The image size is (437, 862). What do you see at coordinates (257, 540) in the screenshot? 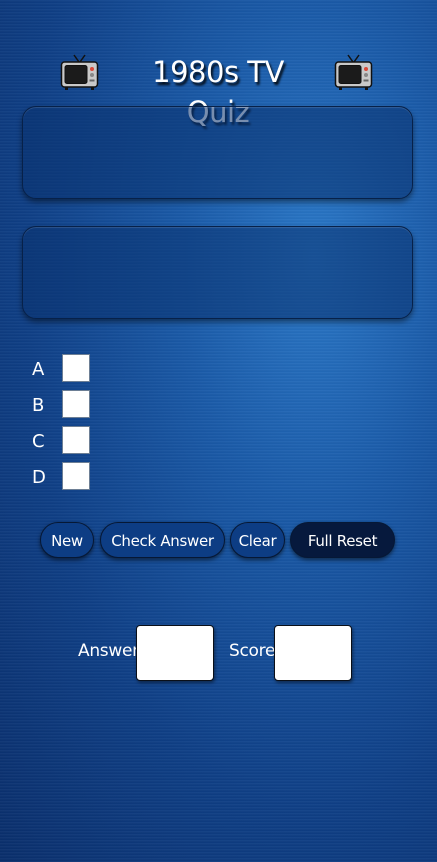
I see `clear-button: Clear` at bounding box center [257, 540].